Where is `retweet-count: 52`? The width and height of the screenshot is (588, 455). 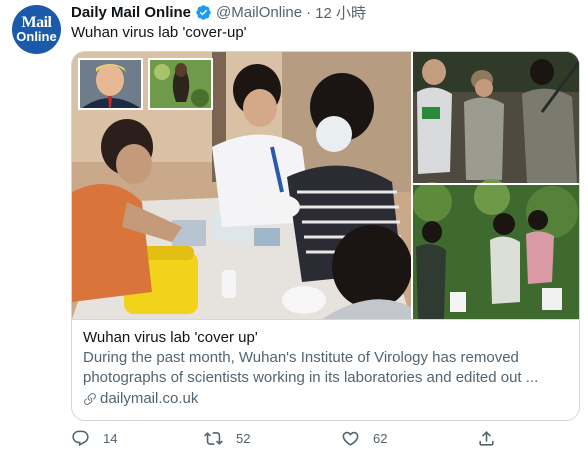 retweet-count: 52 is located at coordinates (243, 438).